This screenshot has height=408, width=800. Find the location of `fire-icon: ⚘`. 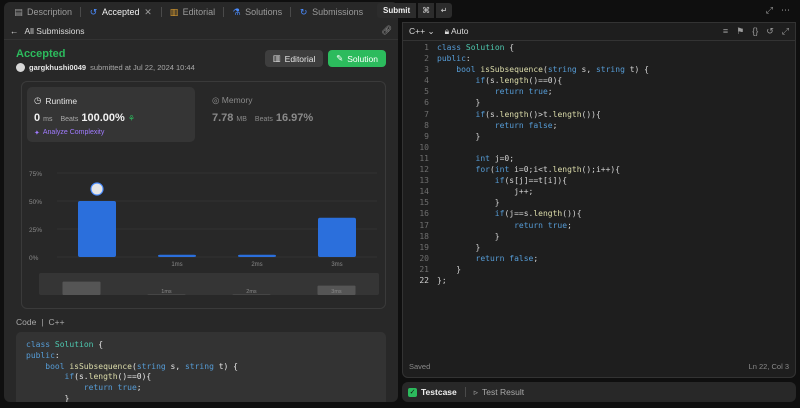

fire-icon: ⚘ is located at coordinates (131, 118).